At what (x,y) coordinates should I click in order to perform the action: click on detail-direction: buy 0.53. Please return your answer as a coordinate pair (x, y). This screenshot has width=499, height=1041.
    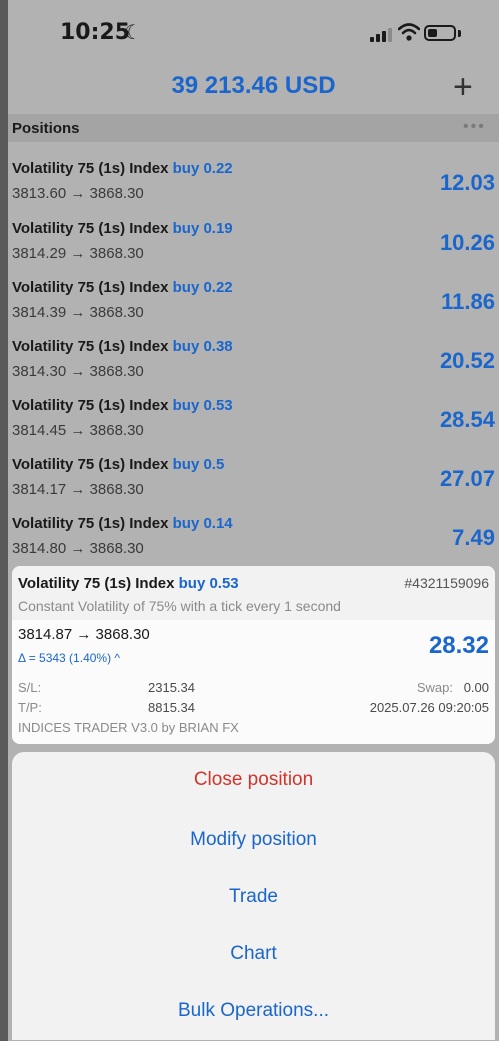
    Looking at the image, I should click on (208, 583).